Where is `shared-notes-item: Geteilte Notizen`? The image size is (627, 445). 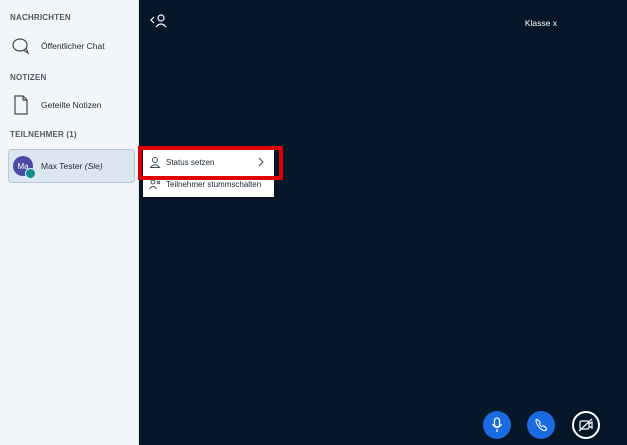
shared-notes-item: Geteilte Notizen is located at coordinates (70, 105).